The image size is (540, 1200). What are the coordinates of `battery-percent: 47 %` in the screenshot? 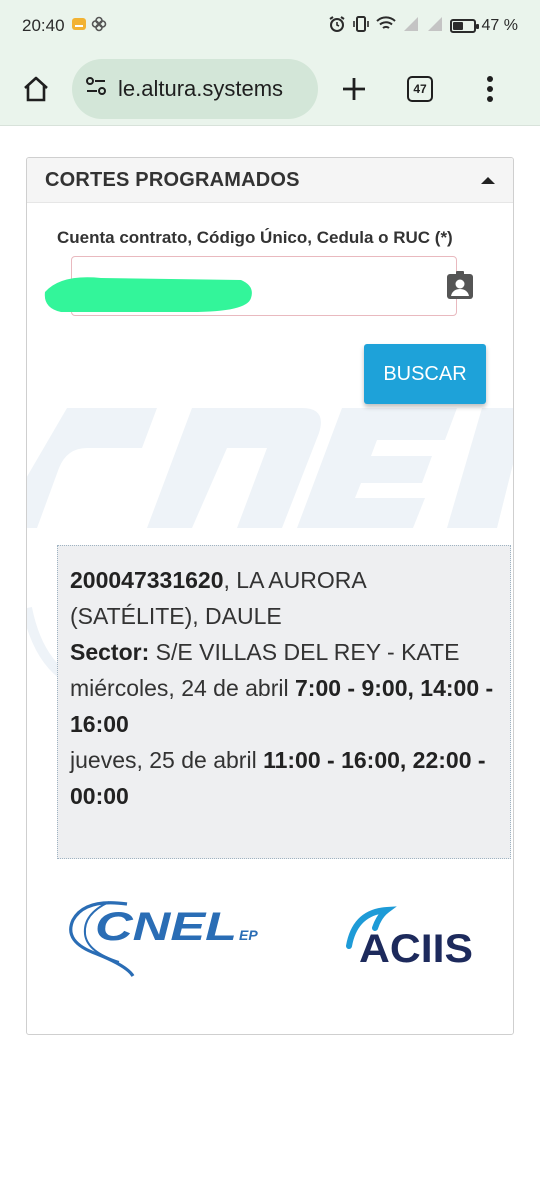 It's located at (499, 25).